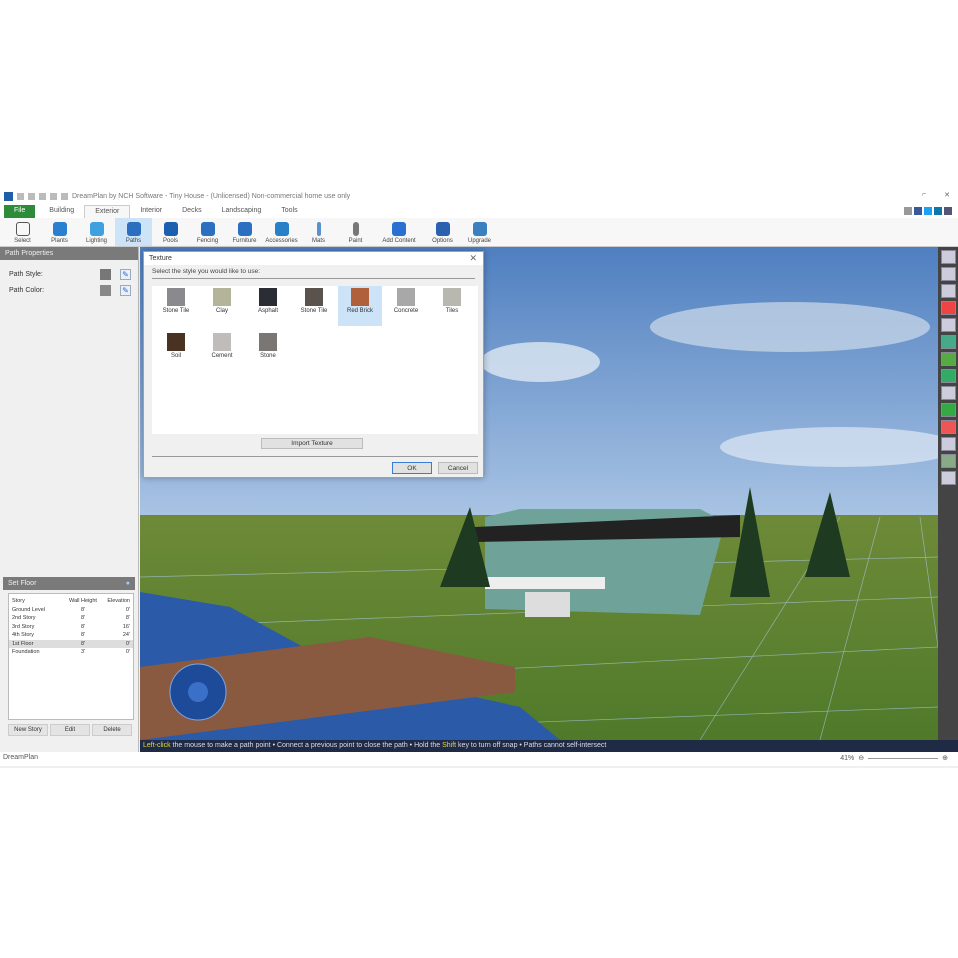 The width and height of the screenshot is (958, 958). What do you see at coordinates (948, 376) in the screenshot?
I see `color-icon` at bounding box center [948, 376].